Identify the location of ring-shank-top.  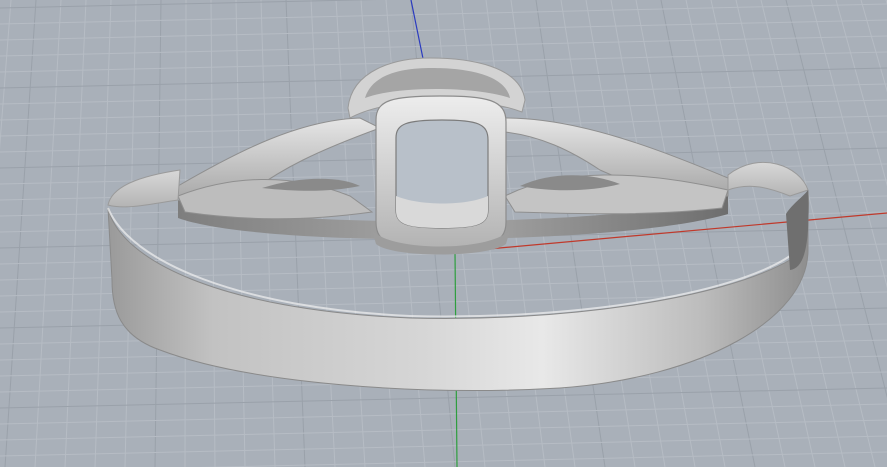
(144, 188).